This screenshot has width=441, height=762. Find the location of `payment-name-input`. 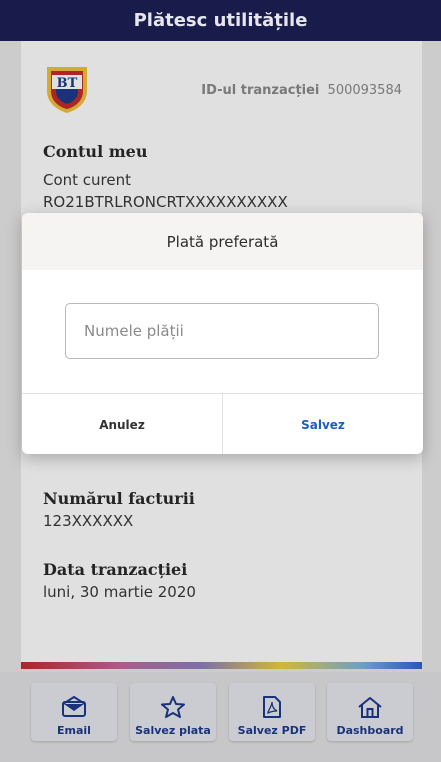

payment-name-input is located at coordinates (222, 331).